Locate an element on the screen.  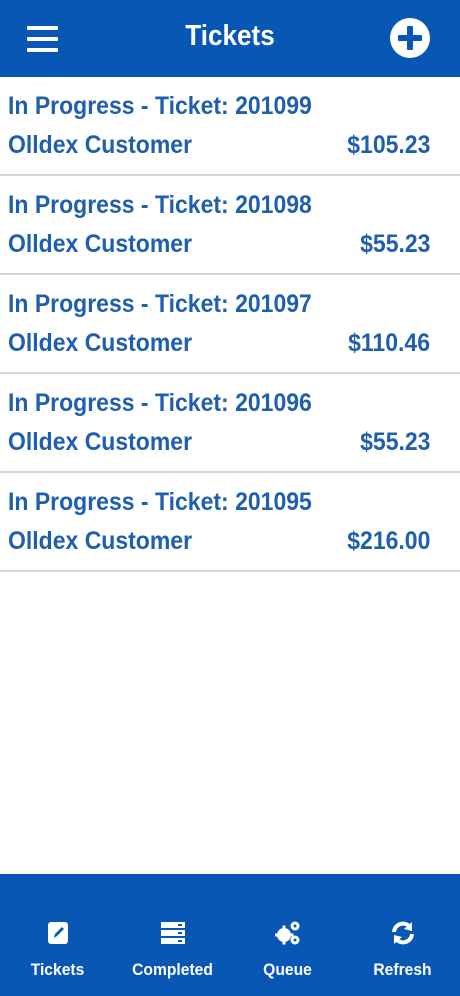
server-stack-icon is located at coordinates (172, 933).